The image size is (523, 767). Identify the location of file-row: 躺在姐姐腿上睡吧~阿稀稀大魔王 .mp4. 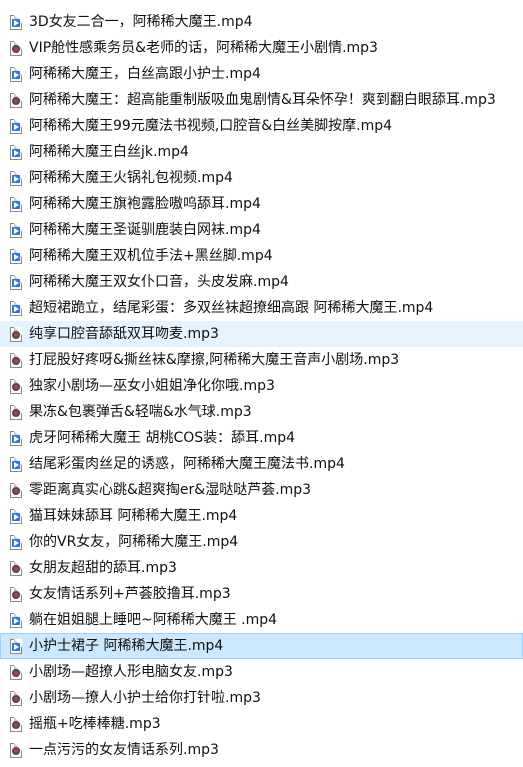
(261, 620).